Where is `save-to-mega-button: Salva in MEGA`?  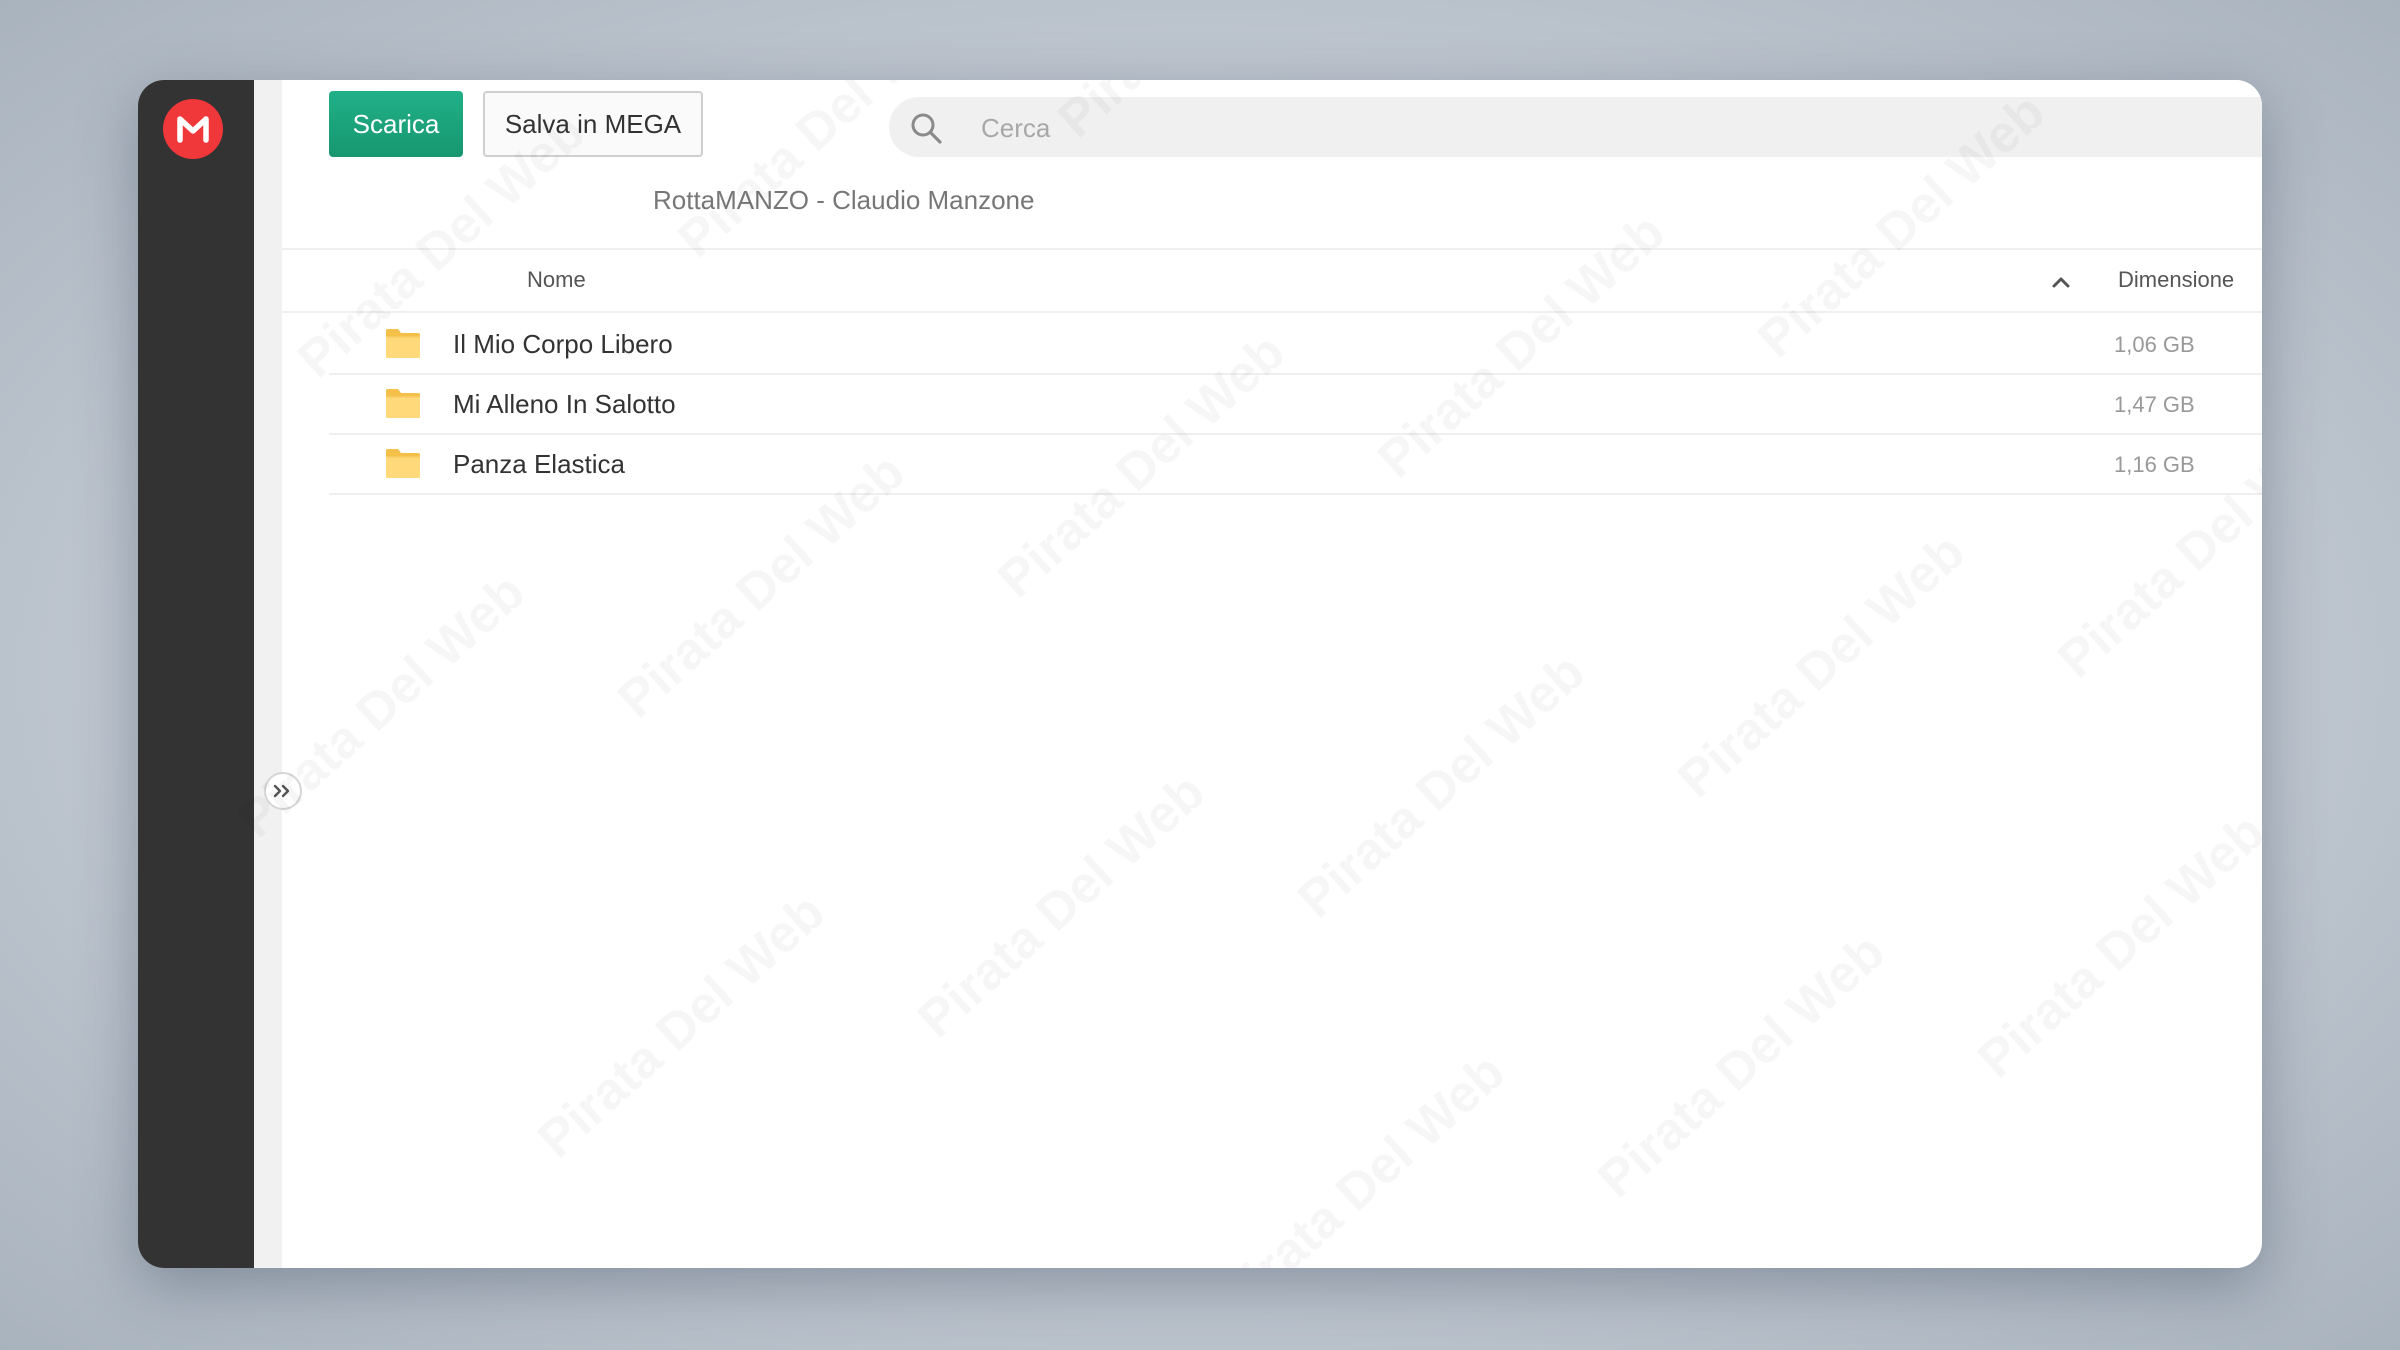
save-to-mega-button: Salva in MEGA is located at coordinates (593, 124).